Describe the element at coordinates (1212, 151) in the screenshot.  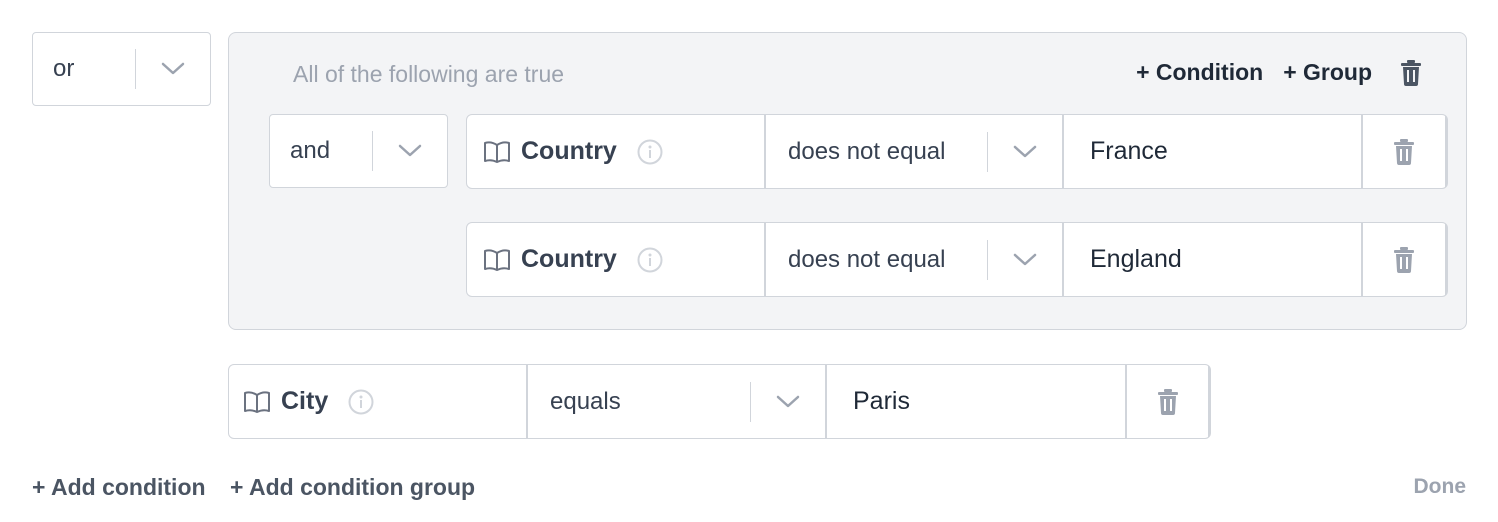
I see `value-input: France` at that location.